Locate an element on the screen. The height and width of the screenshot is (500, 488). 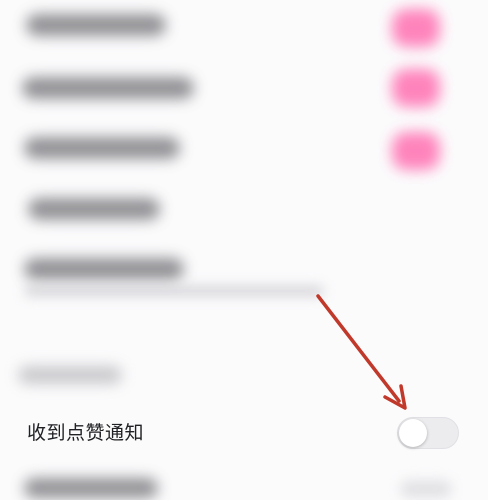
like-notification-row: 收到点赞通知 is located at coordinates (244, 433).